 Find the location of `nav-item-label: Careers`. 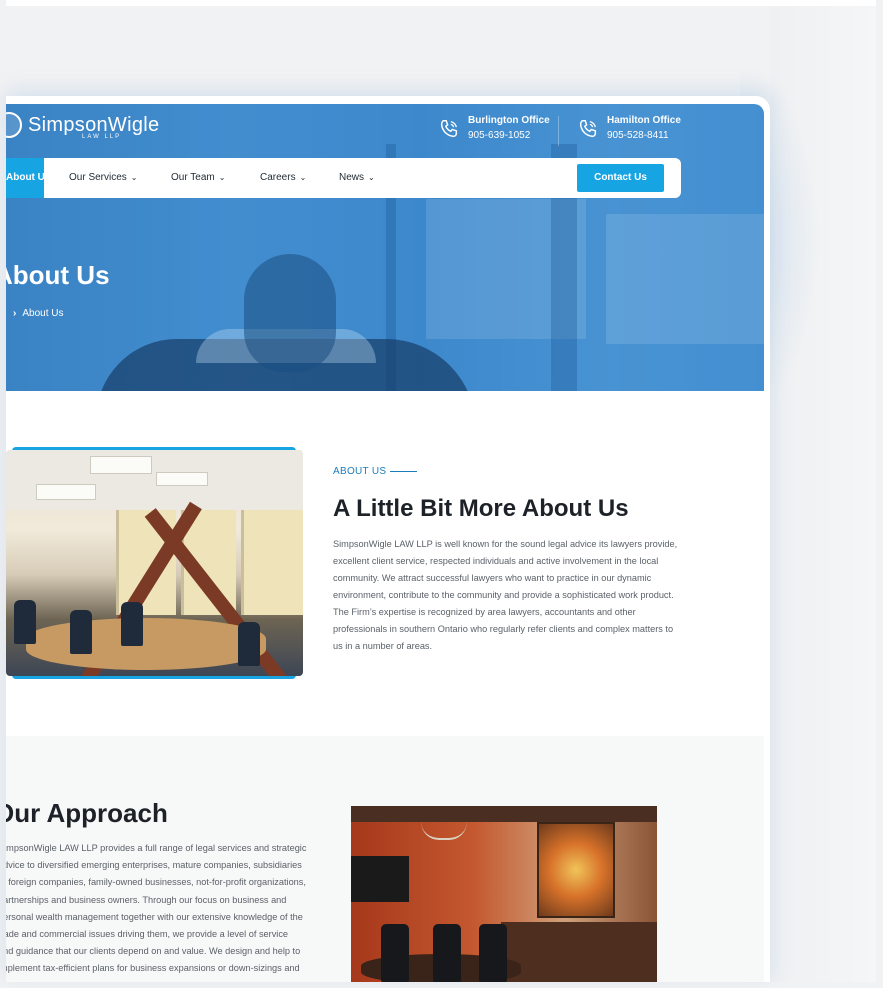

nav-item-label: Careers is located at coordinates (278, 177).